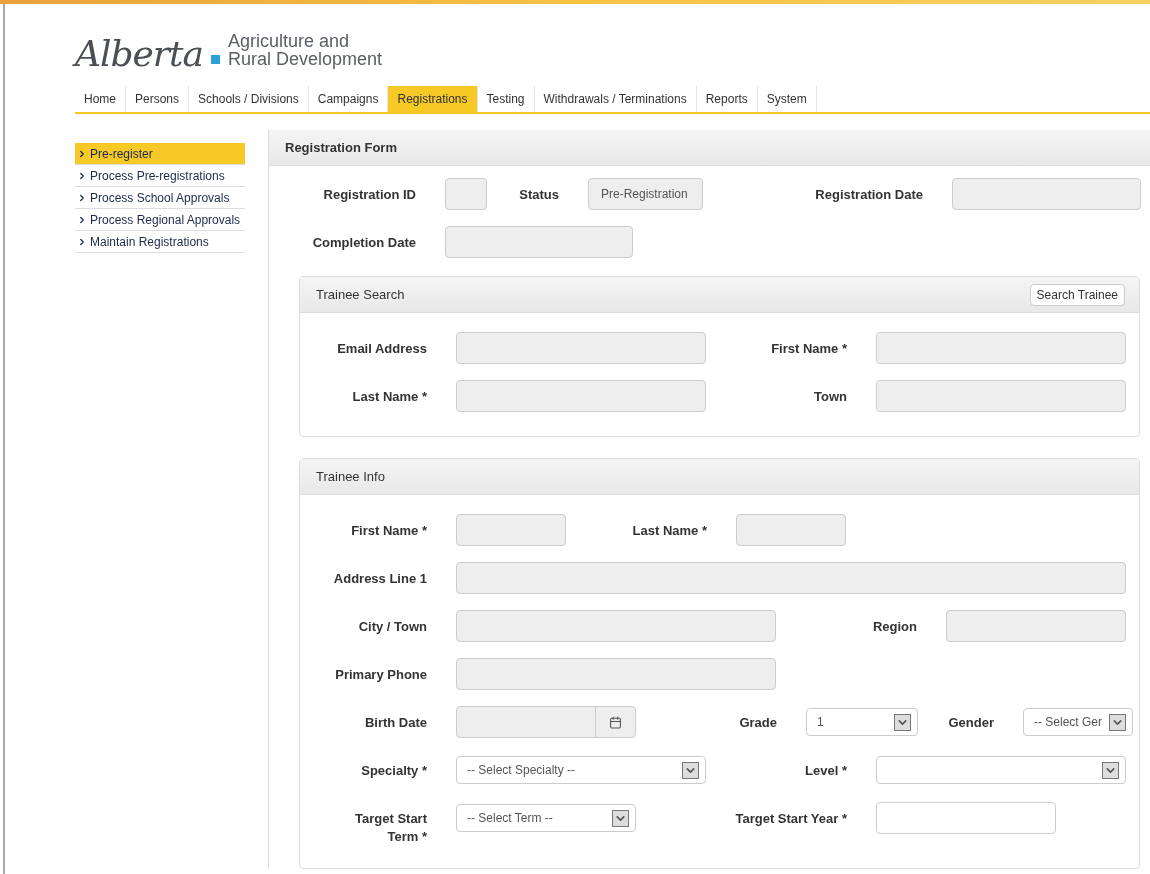 The image size is (1150, 874). I want to click on field-label: Address Line 1, so click(380, 579).